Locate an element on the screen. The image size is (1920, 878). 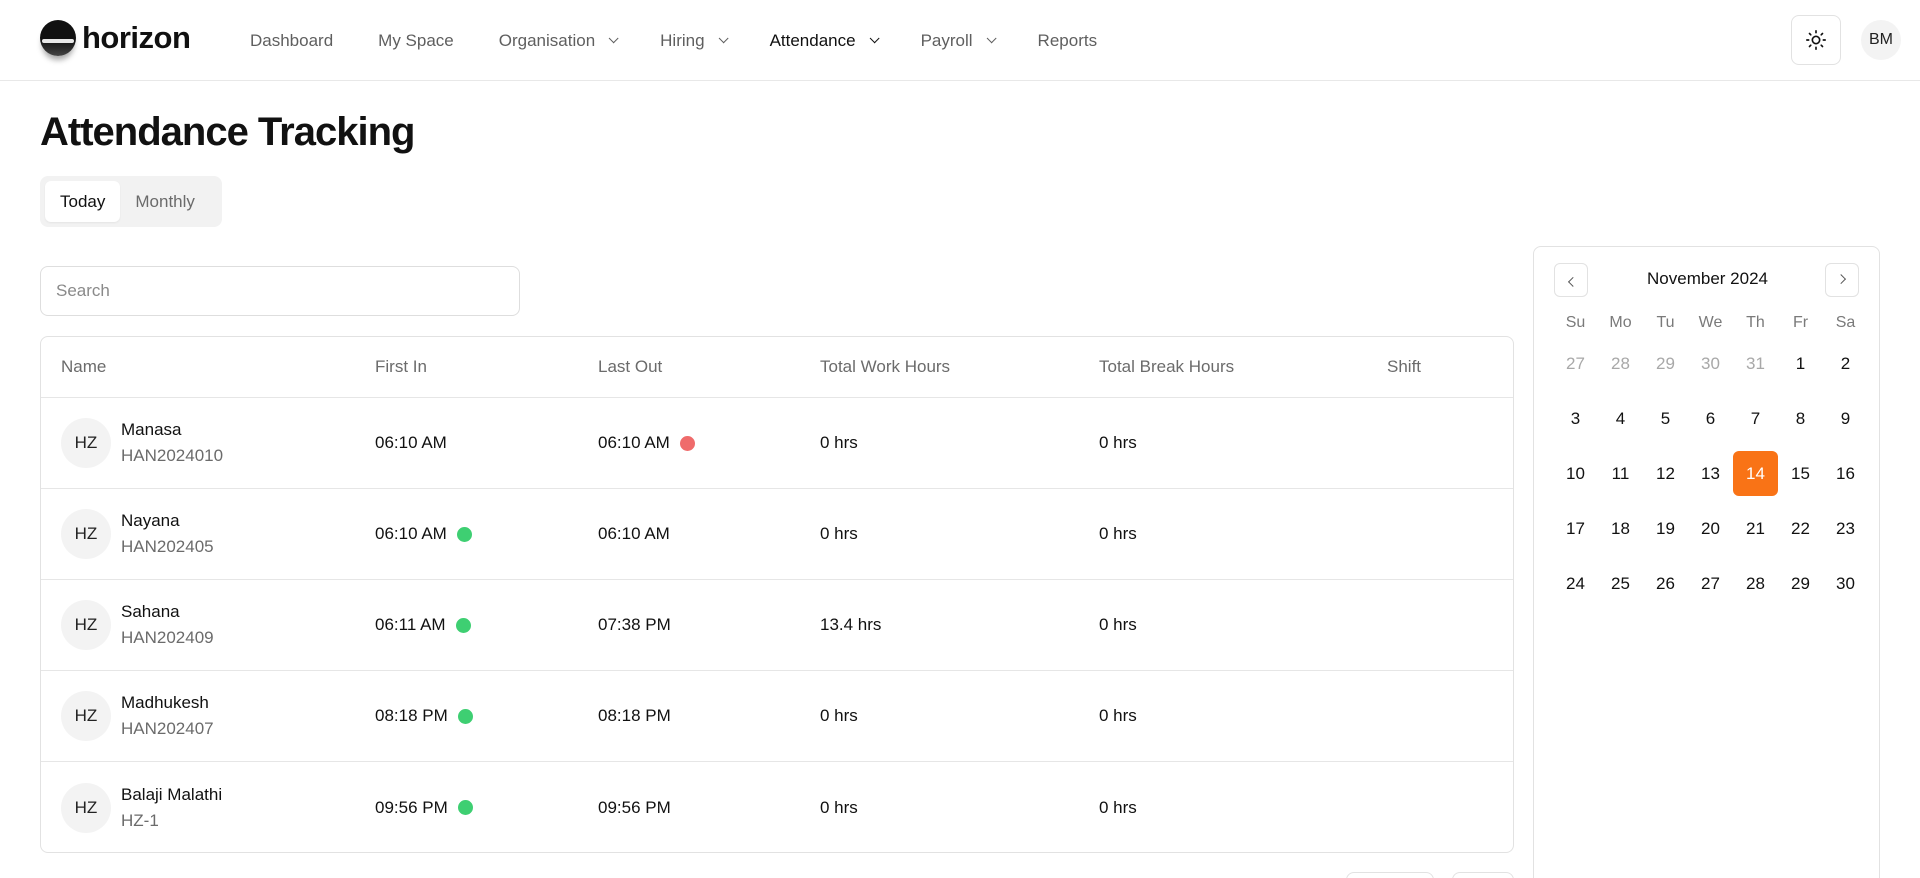
nav-item-dashboard: Dashboard is located at coordinates (291, 41).